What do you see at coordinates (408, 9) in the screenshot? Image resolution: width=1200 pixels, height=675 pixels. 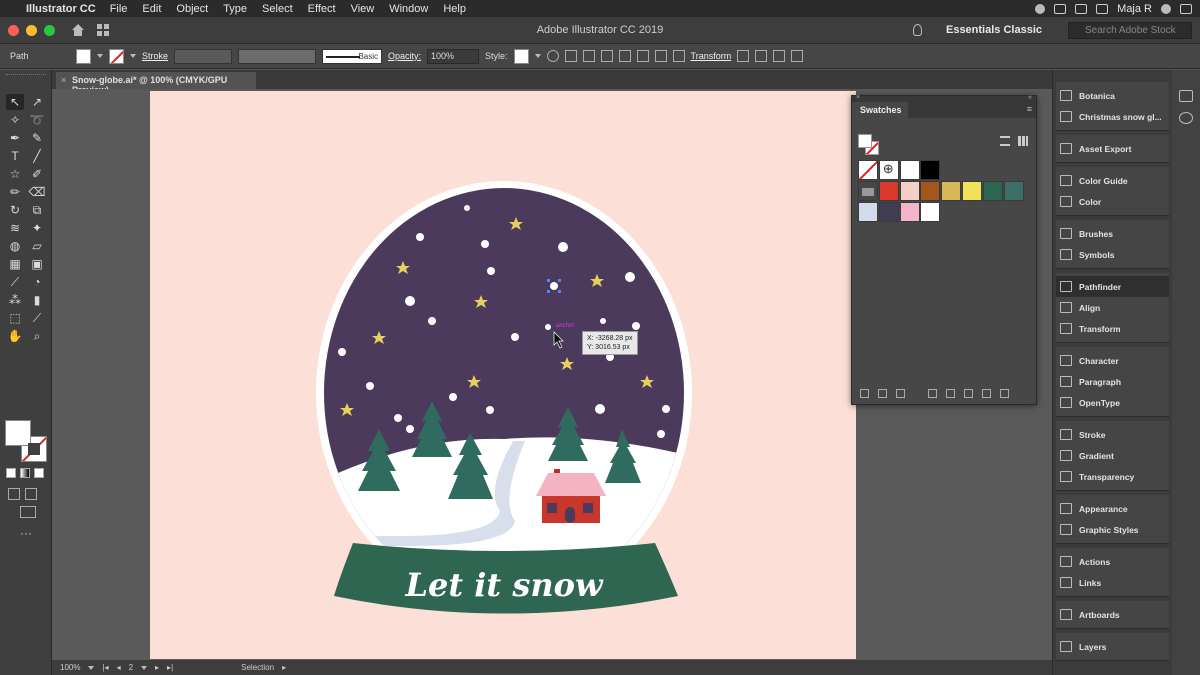 I see `menu-window: Window` at bounding box center [408, 9].